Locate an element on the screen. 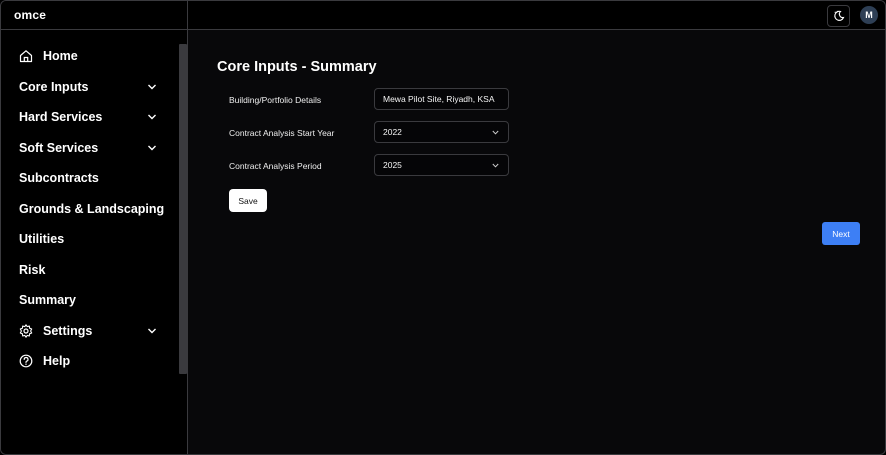 The height and width of the screenshot is (455, 886). sidebar-item-label: Utilities is located at coordinates (42, 239).